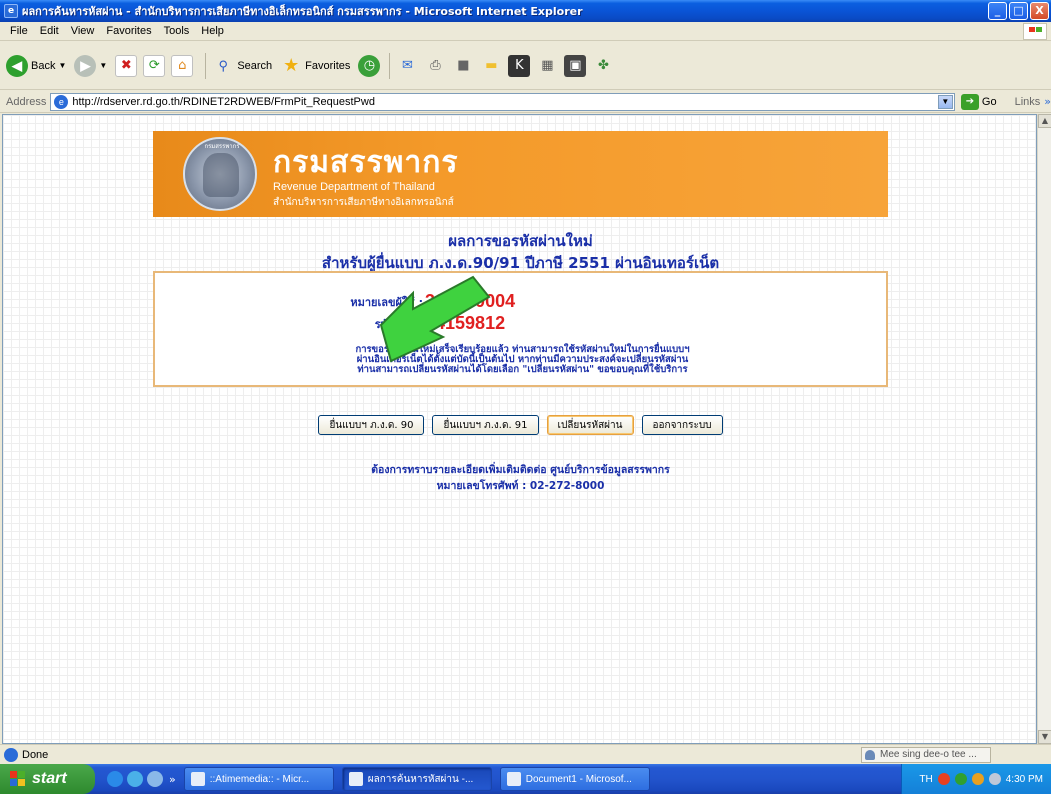 This screenshot has width=1051, height=794. What do you see at coordinates (155, 779) in the screenshot?
I see `media-quicklaunch-icon` at bounding box center [155, 779].